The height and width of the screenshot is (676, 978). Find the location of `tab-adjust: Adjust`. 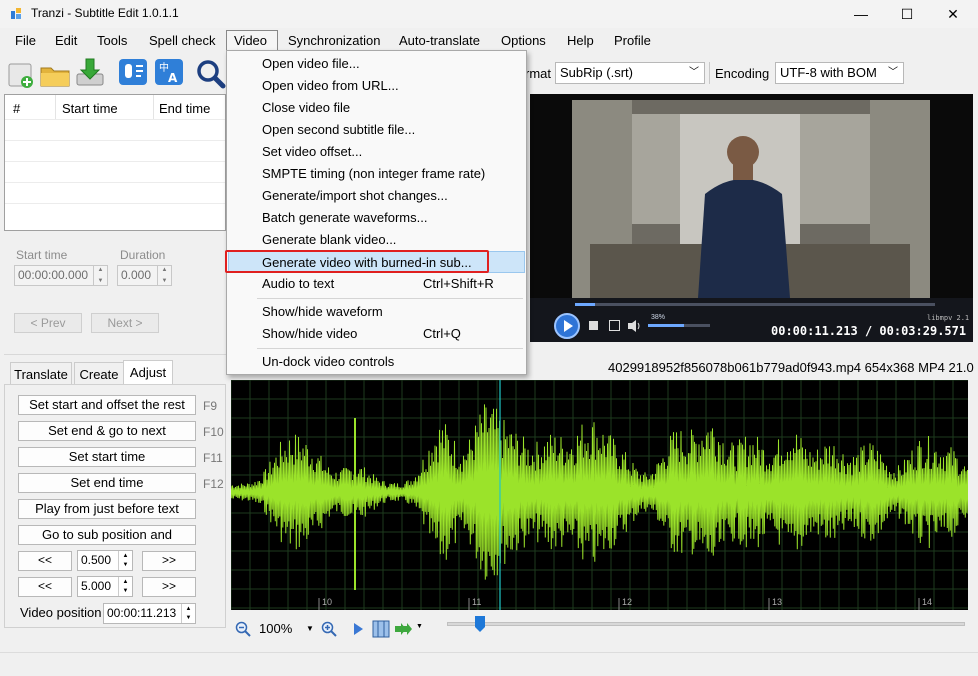

tab-adjust: Adjust is located at coordinates (148, 372).